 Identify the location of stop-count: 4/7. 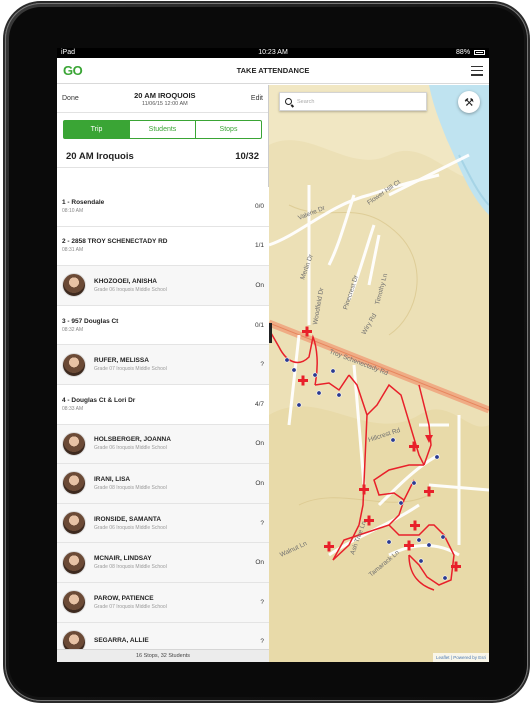
(259, 404).